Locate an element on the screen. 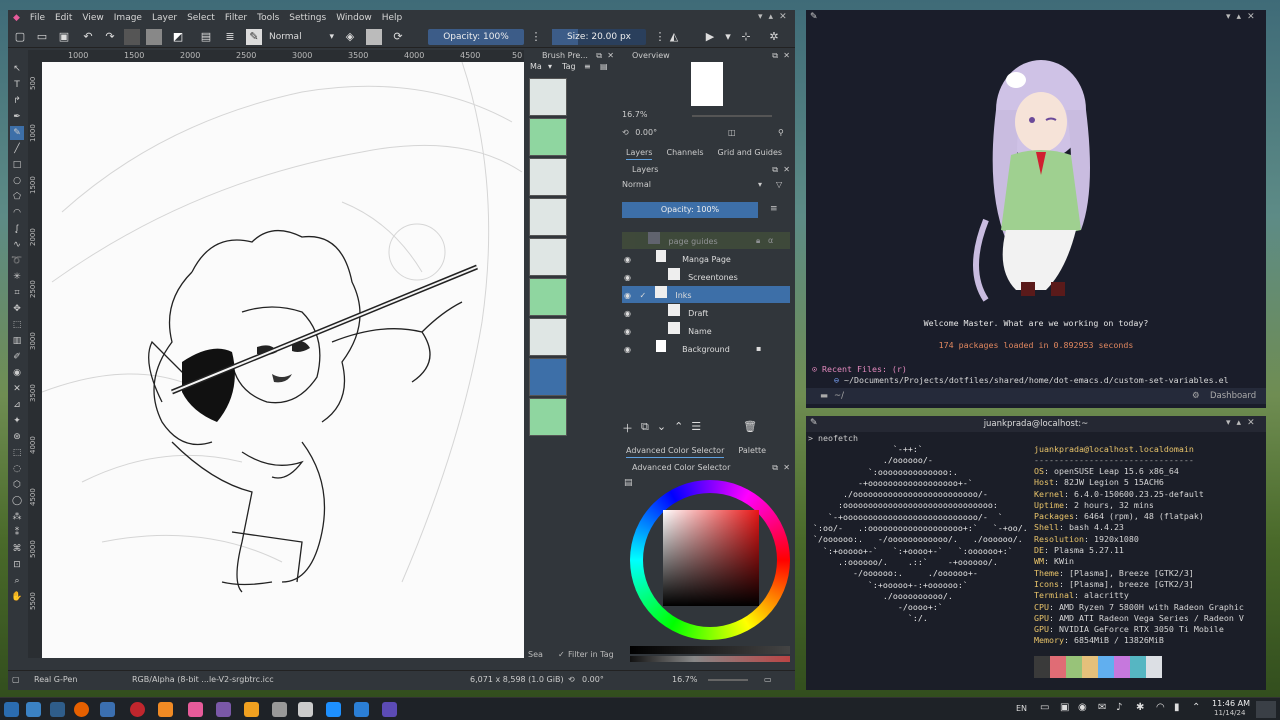  select-bezier-icon: ⌘ is located at coordinates (17, 549).